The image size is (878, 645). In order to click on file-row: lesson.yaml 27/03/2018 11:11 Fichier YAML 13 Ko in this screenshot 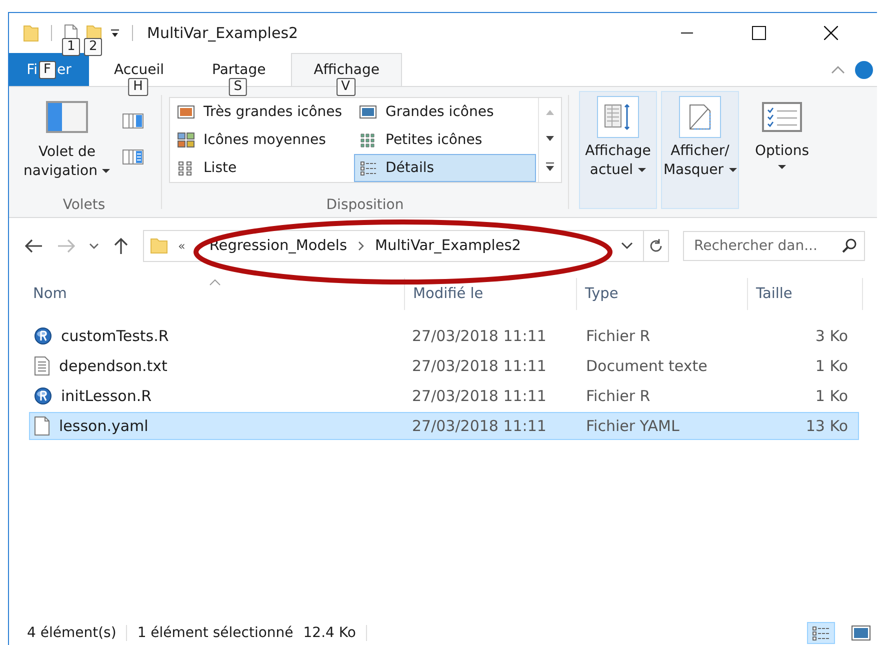, I will do `click(444, 426)`.